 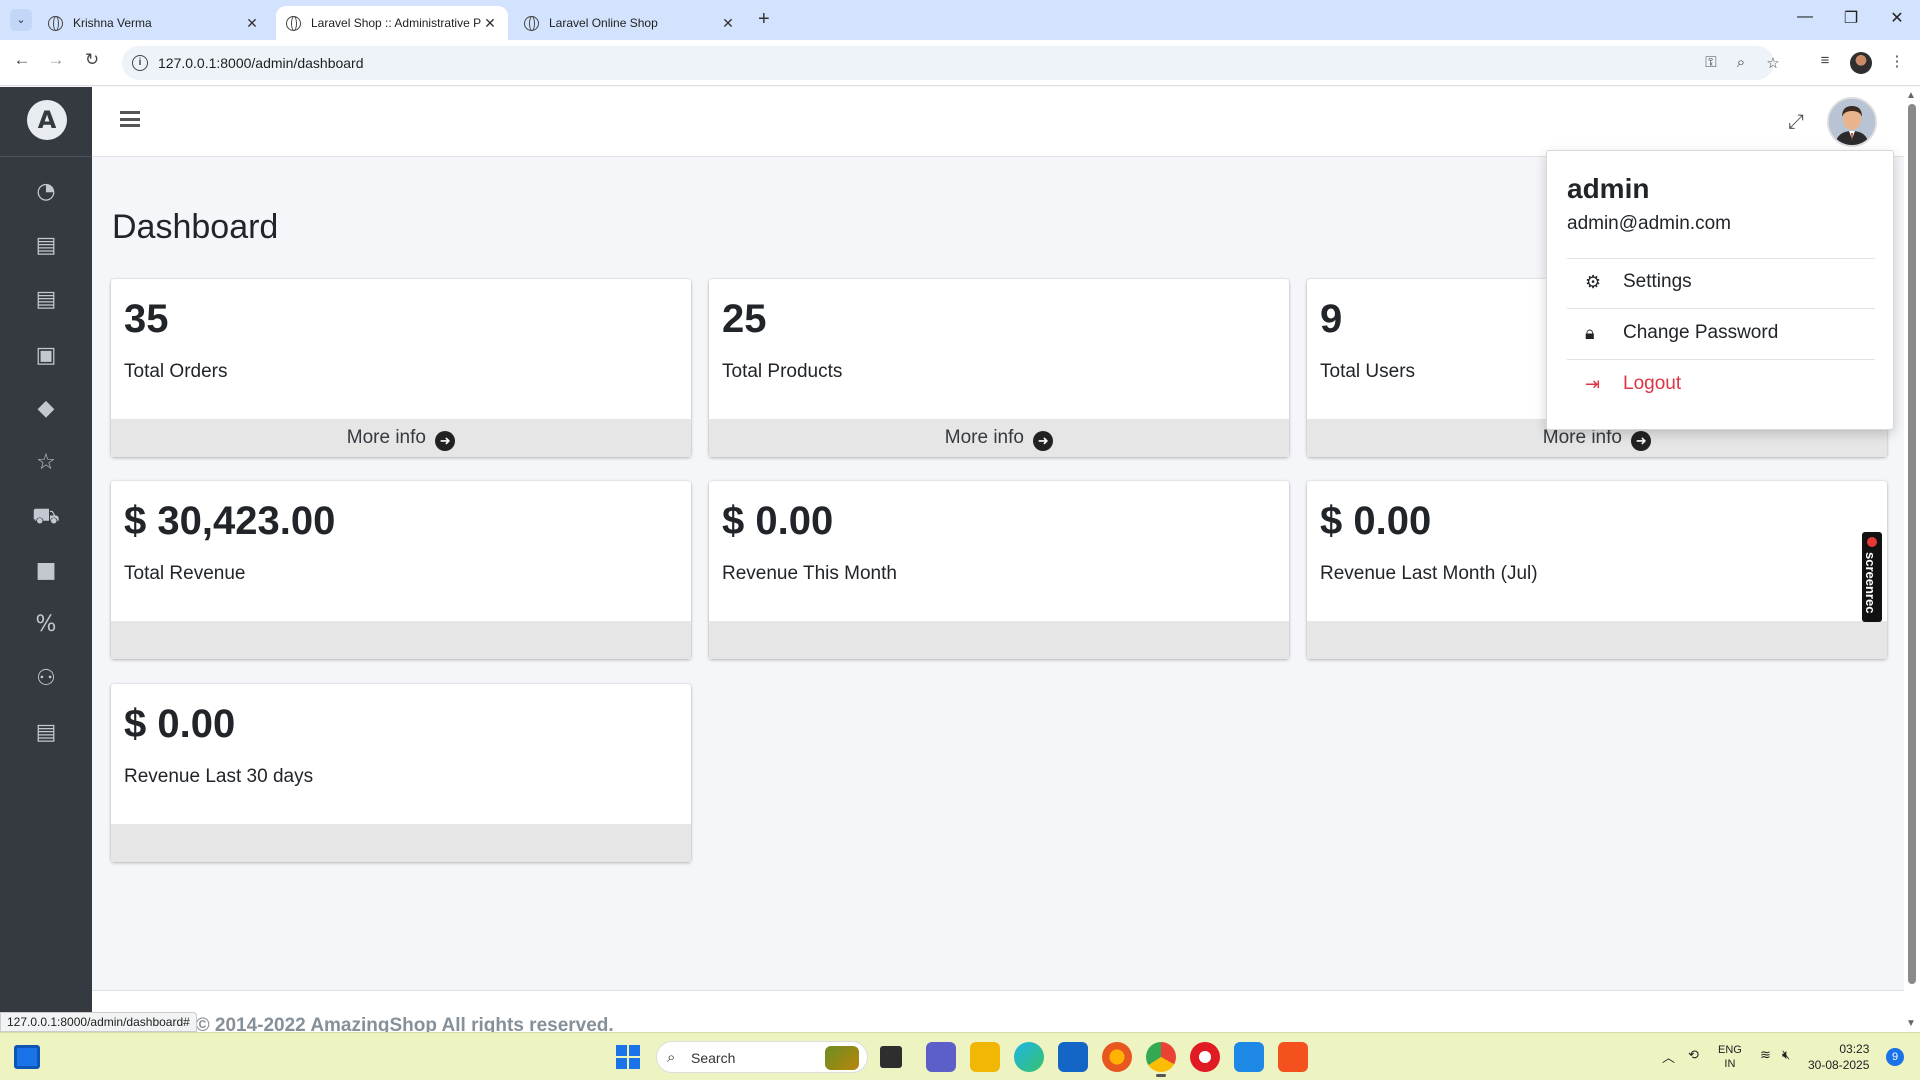 What do you see at coordinates (1851, 18) in the screenshot?
I see `restore-button: ❐` at bounding box center [1851, 18].